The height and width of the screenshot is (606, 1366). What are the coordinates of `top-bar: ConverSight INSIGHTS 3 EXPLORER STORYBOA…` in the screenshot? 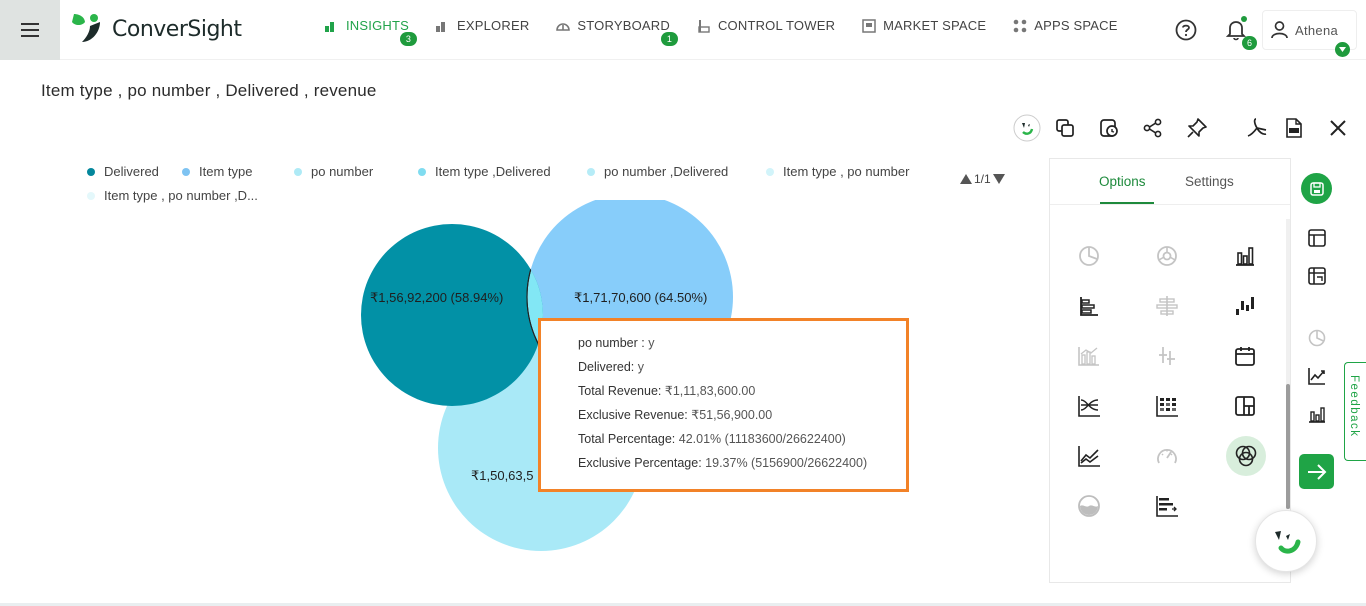 It's located at (683, 30).